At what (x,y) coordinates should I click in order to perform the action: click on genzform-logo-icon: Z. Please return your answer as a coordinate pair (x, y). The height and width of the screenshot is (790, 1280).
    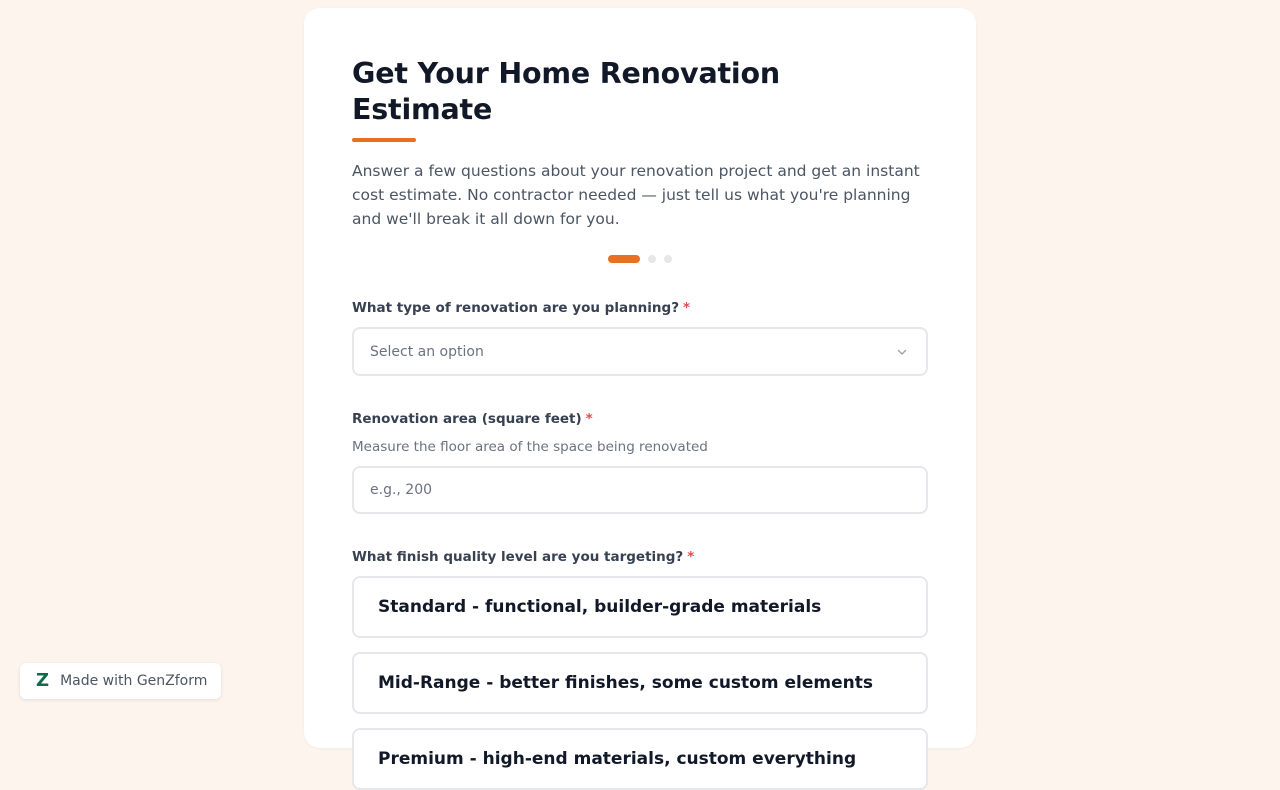
    Looking at the image, I should click on (43, 680).